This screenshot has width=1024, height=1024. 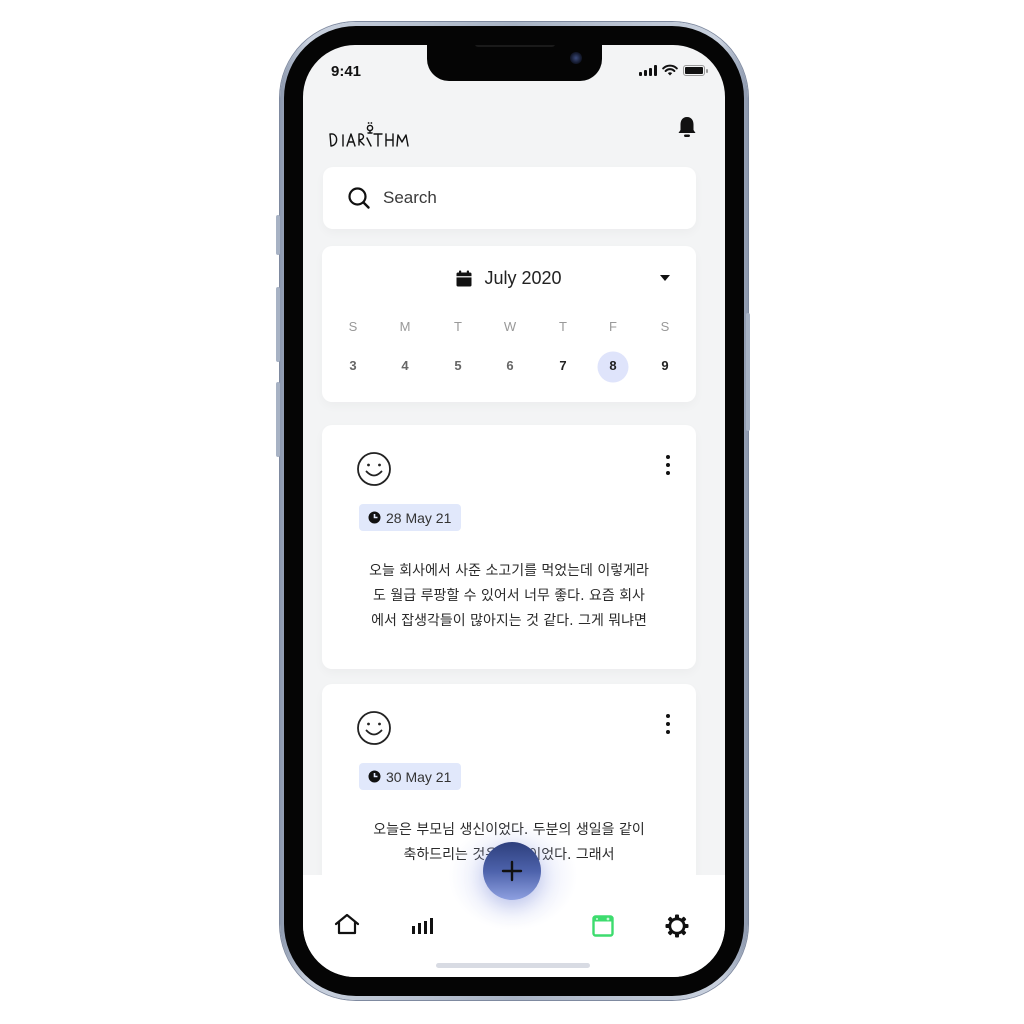 I want to click on search-icon, so click(x=359, y=198).